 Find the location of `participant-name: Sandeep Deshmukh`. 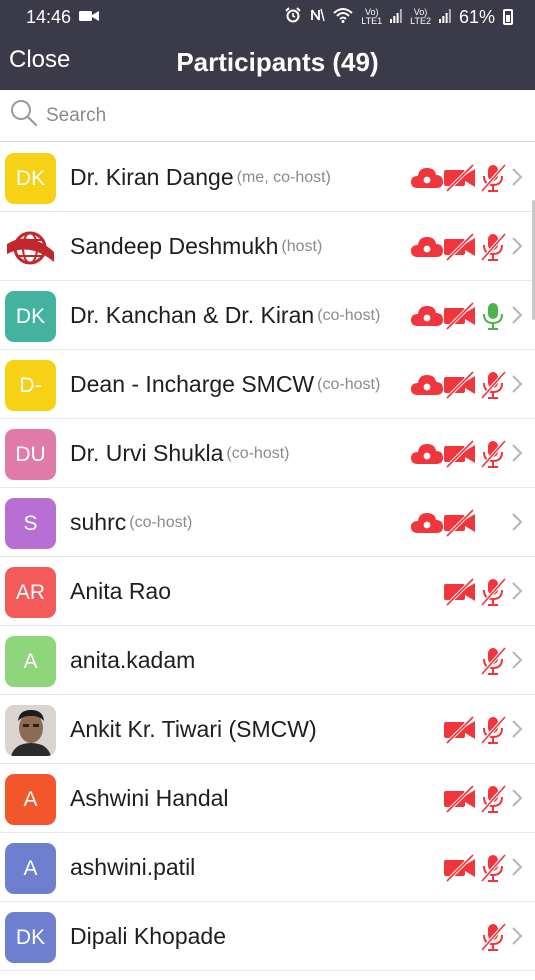

participant-name: Sandeep Deshmukh is located at coordinates (174, 246).